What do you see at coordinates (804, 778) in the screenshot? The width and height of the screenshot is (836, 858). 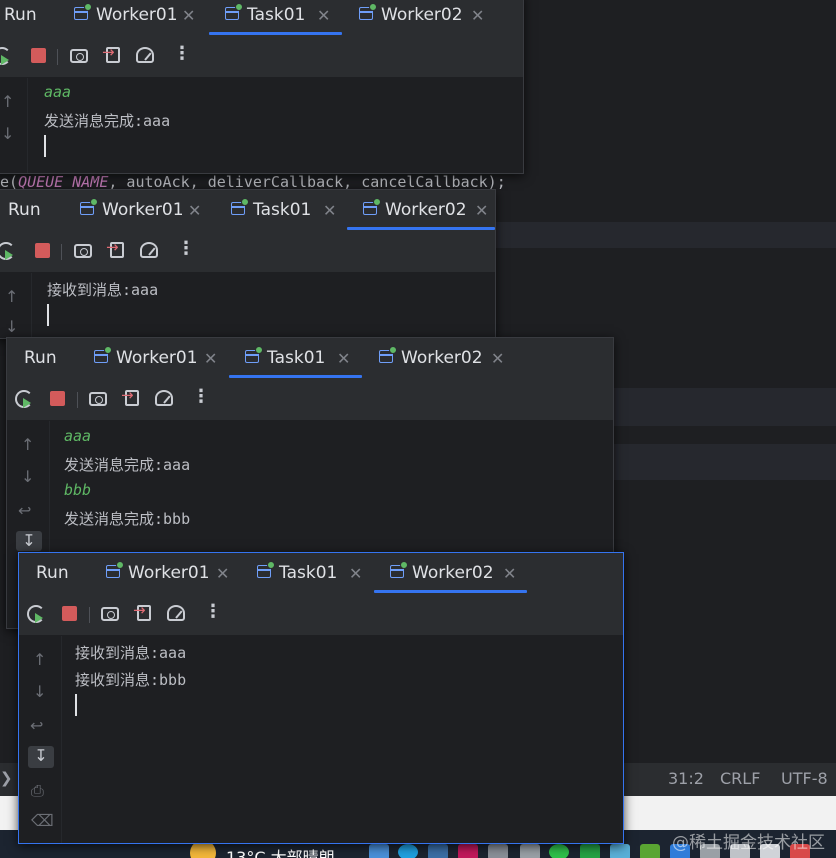 I see `file-encoding: UTF-8` at bounding box center [804, 778].